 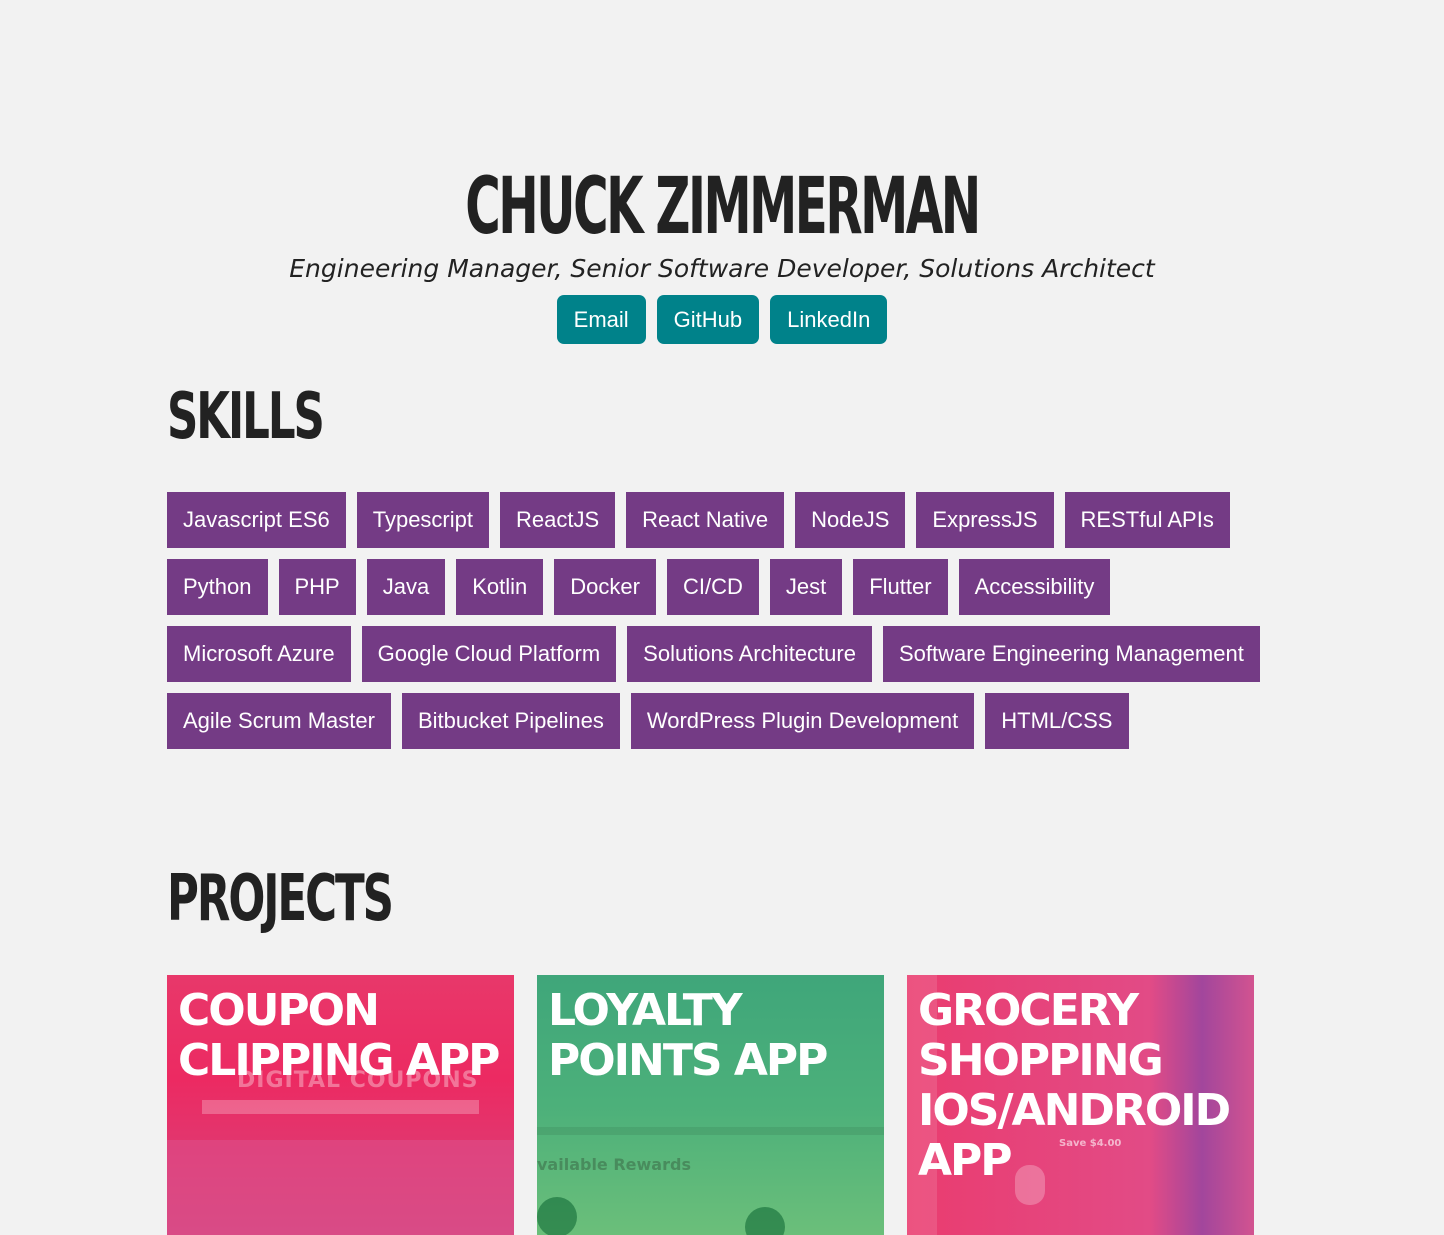 I want to click on skill-tag: Google Cloud Platform, so click(x=489, y=654).